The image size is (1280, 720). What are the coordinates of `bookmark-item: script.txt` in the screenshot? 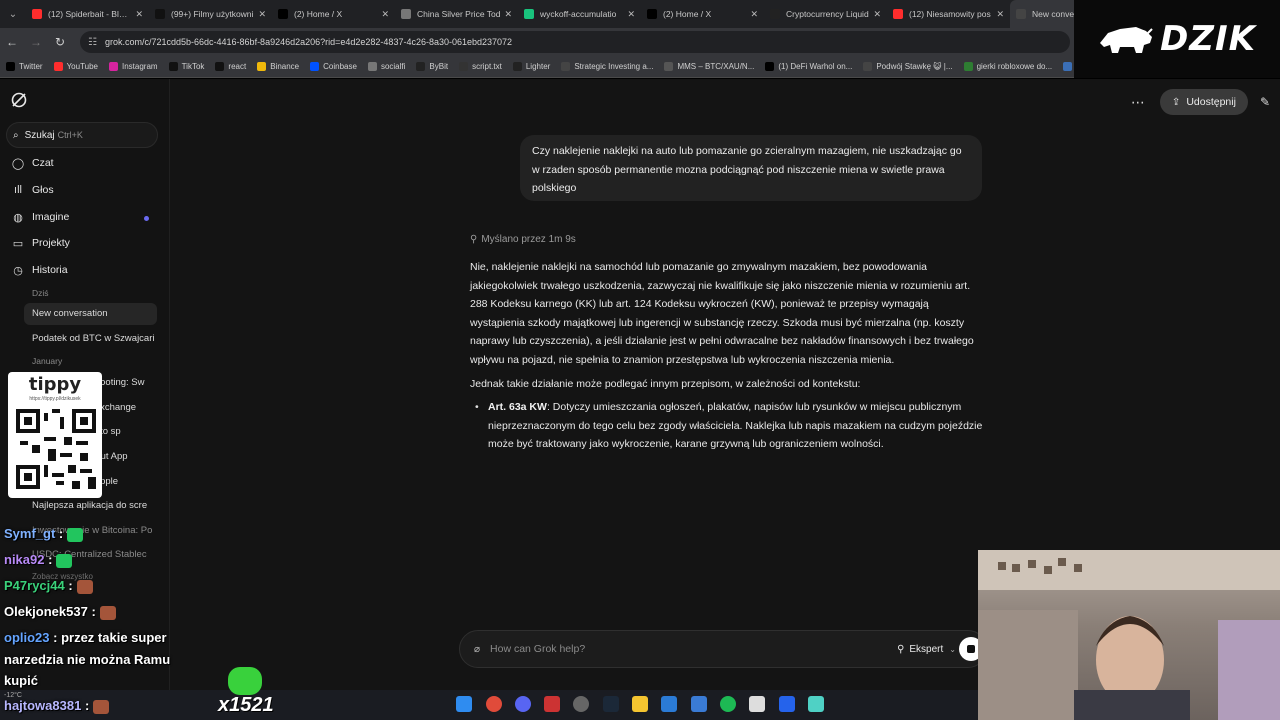 It's located at (480, 66).